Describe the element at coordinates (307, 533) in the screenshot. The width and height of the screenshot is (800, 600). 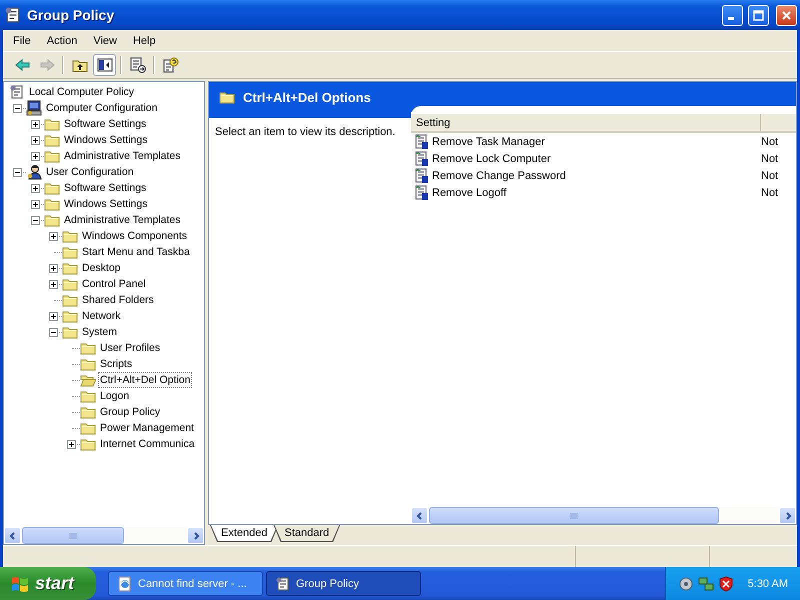
I see `view-tab: Standard` at that location.